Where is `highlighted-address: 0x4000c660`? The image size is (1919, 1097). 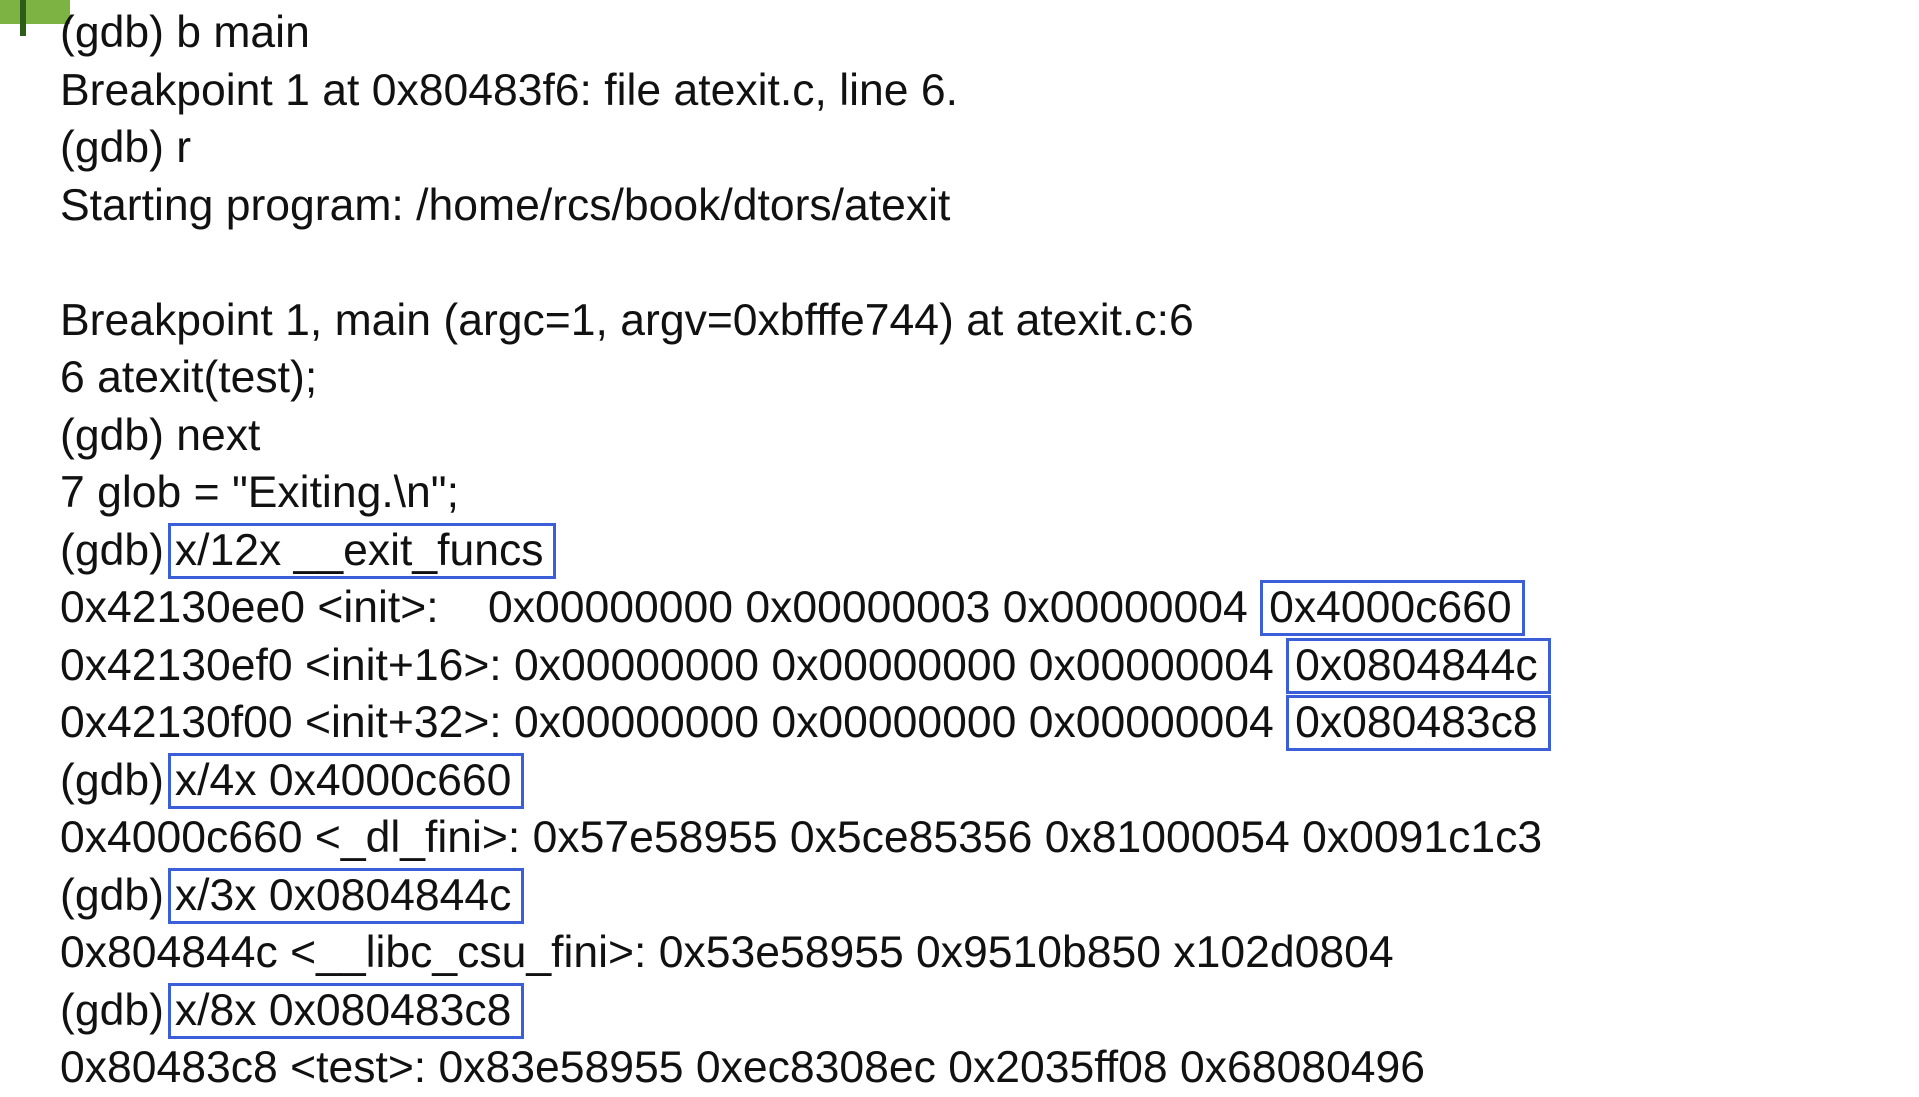
highlighted-address: 0x4000c660 is located at coordinates (1392, 608).